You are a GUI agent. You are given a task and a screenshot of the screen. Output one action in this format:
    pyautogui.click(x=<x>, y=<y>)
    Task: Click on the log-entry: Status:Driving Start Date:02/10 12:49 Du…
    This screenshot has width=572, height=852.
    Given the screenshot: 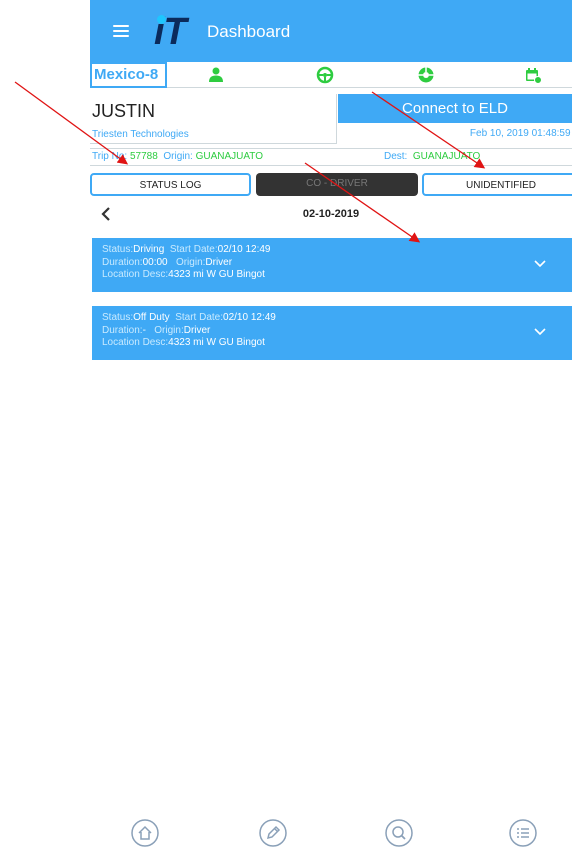 What is the action you would take?
    pyautogui.click(x=332, y=265)
    